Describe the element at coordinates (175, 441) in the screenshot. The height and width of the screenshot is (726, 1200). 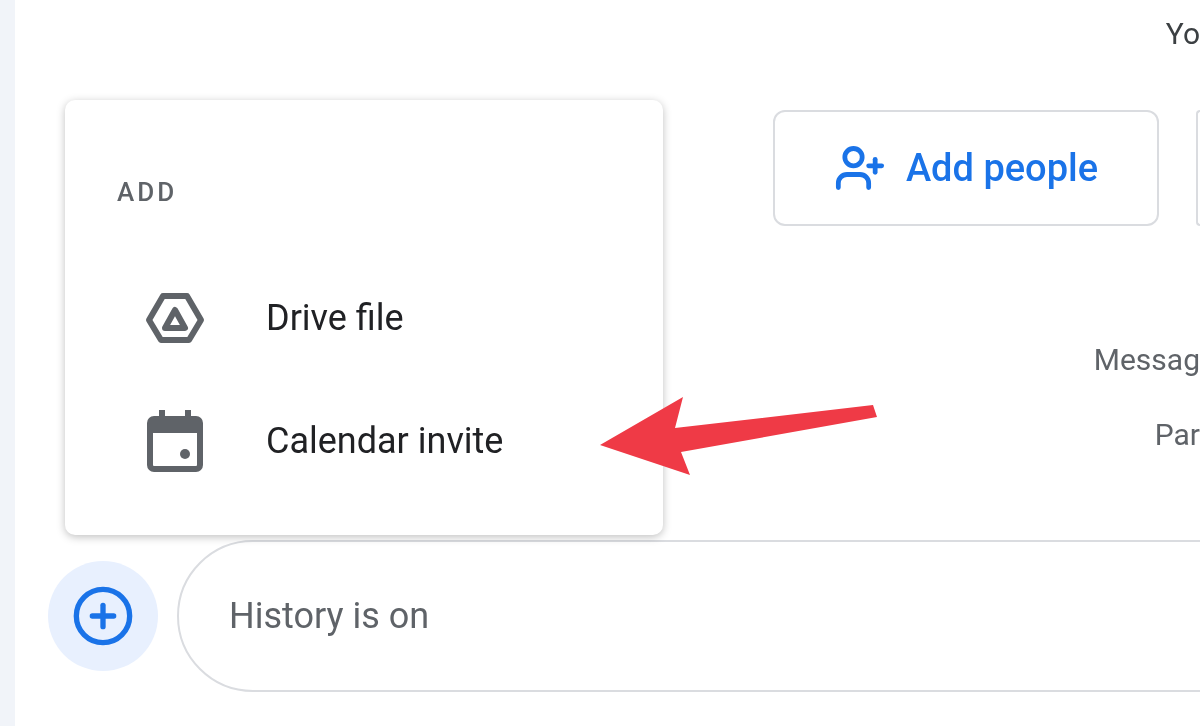
I see `calendar-icon` at that location.